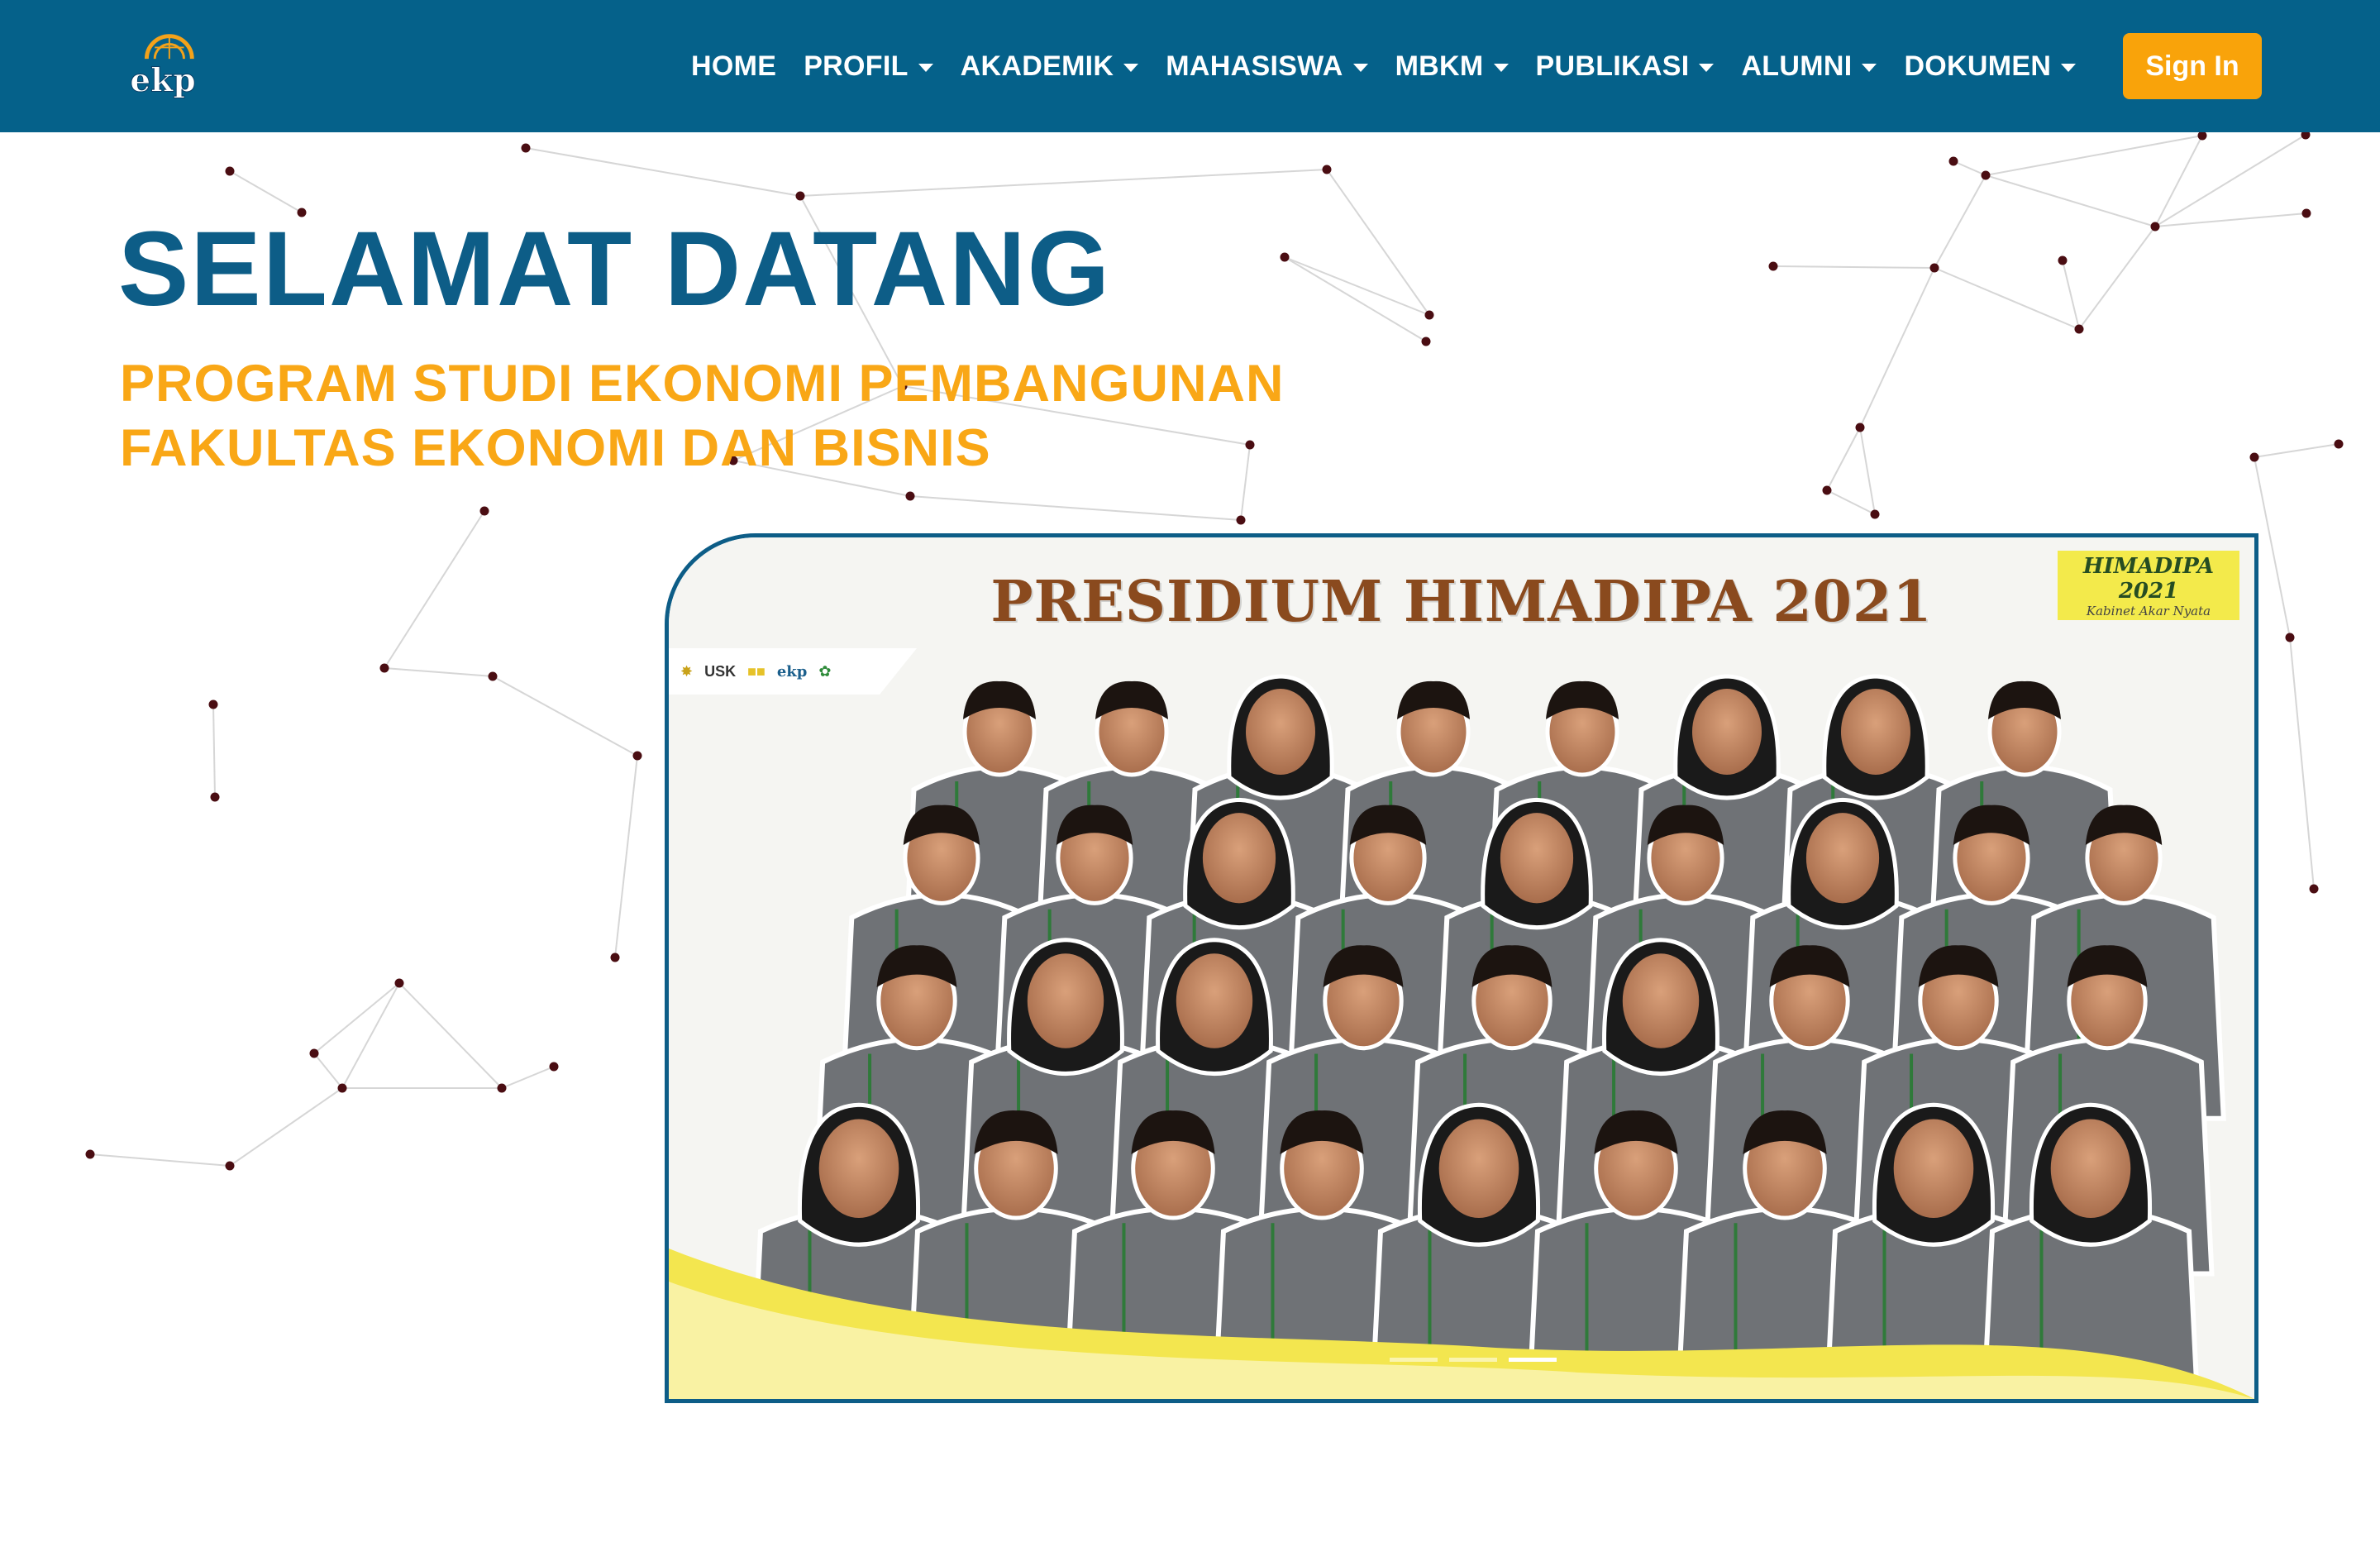  I want to click on ekp-logo: ekp, so click(162, 65).